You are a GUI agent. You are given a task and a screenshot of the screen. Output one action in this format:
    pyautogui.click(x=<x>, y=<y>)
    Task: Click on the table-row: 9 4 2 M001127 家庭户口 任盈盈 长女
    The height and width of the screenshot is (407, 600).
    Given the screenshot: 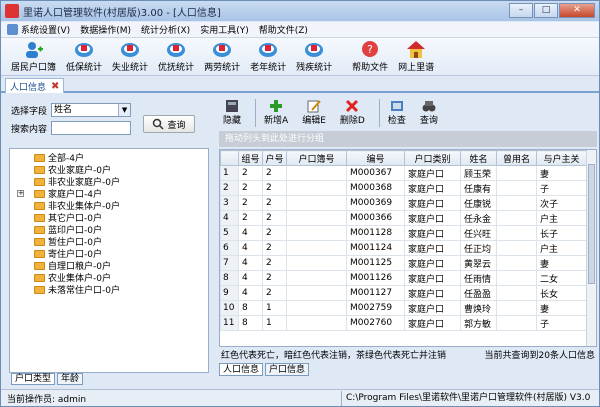 What is the action you would take?
    pyautogui.click(x=403, y=293)
    